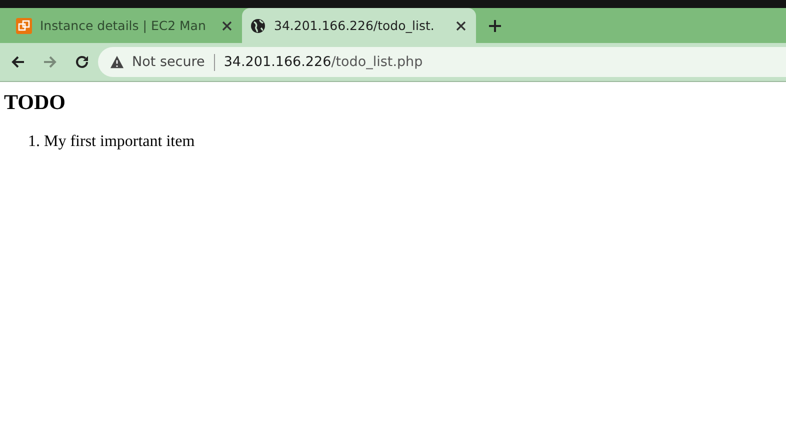 The width and height of the screenshot is (786, 424). I want to click on url-host: 34.201.166.226, so click(278, 62).